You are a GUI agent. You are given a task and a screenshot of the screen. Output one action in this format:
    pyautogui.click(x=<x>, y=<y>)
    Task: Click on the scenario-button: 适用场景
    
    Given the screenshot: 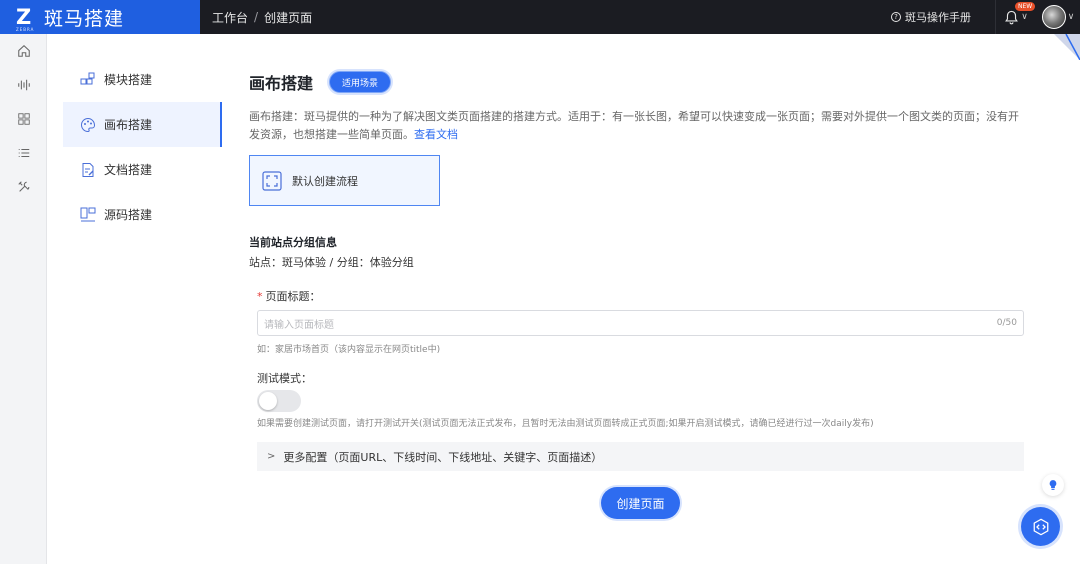 What is the action you would take?
    pyautogui.click(x=360, y=82)
    